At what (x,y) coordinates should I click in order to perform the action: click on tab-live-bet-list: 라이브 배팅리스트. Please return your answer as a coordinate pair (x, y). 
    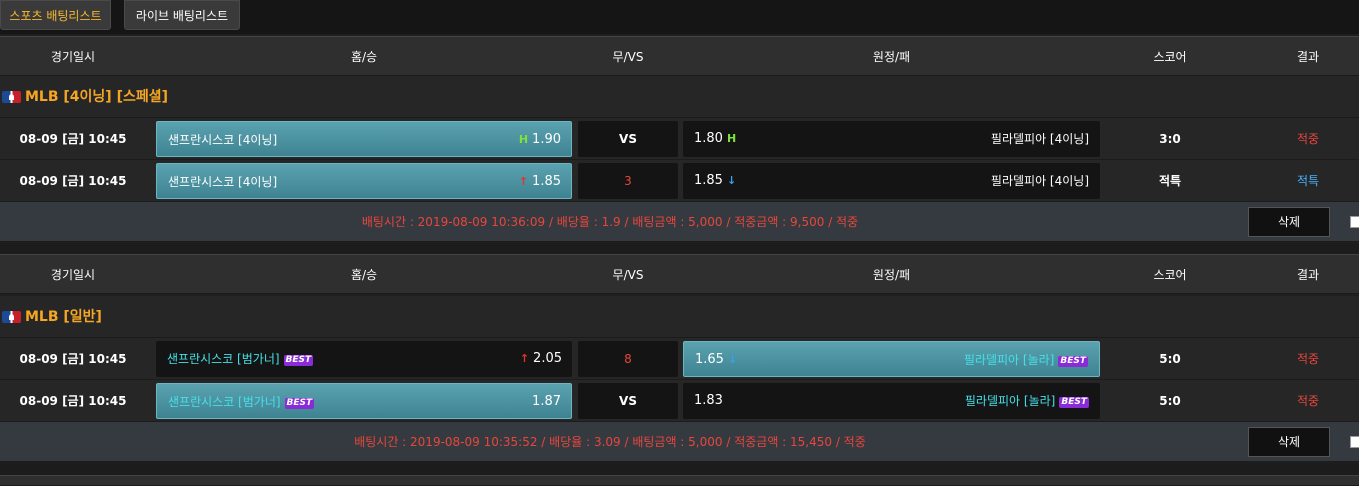
    Looking at the image, I should click on (182, 15).